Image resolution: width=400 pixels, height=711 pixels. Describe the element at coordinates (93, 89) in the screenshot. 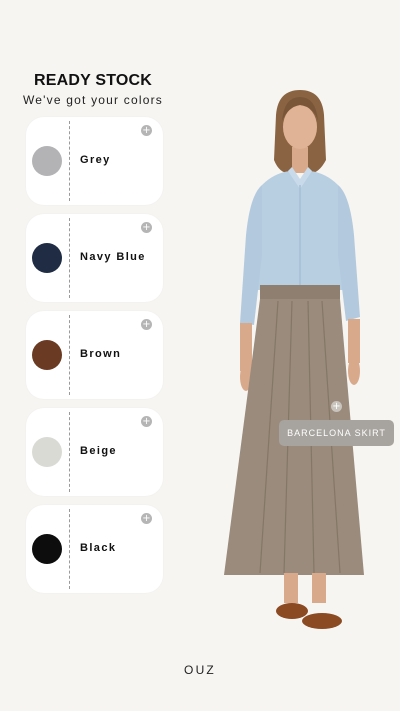

I see `header: READY STOCK We've got your colors` at that location.